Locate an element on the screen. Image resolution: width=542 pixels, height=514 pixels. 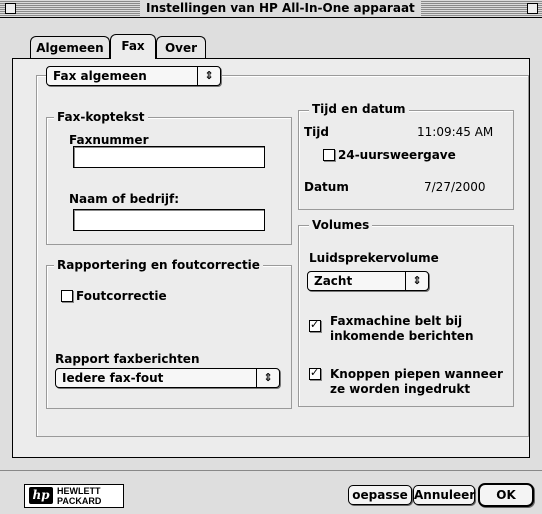
report-popup: Iedere fax-fout ⇕ is located at coordinates (167, 378).